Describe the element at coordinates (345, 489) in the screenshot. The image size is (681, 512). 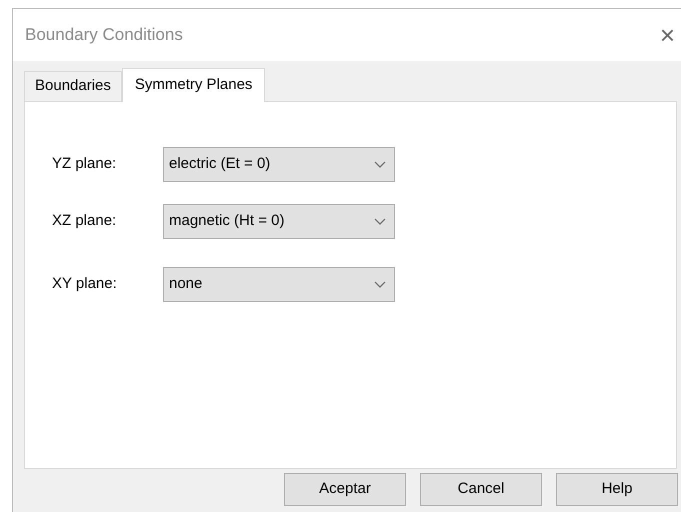
I see `dialog-button: Aceptar` at that location.